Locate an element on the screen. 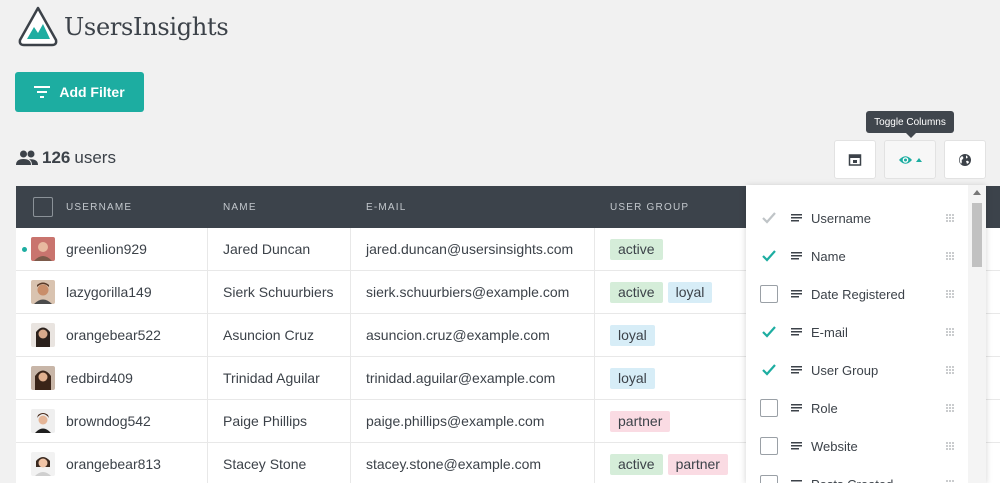 The width and height of the screenshot is (1000, 483). column-header-user-group: USER GROUP is located at coordinates (649, 207).